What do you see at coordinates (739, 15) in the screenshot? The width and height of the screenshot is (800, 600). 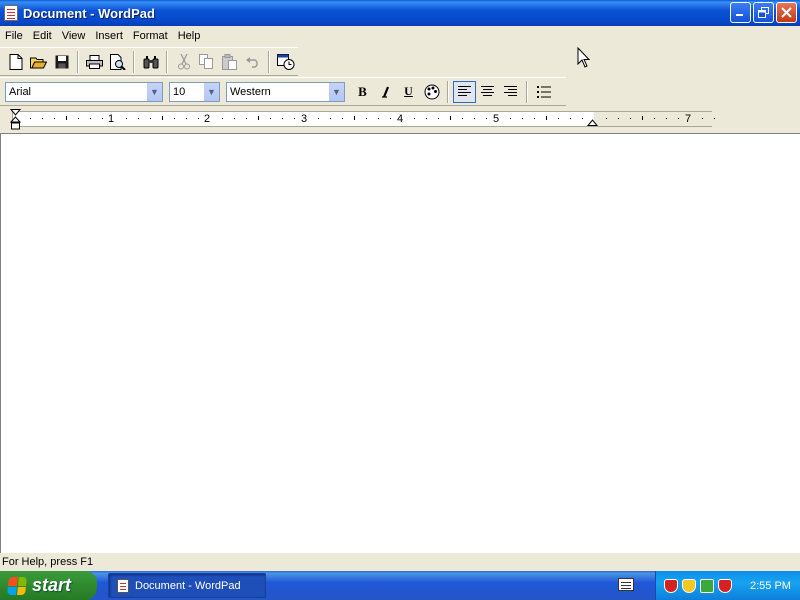 I see `minimize-icon` at bounding box center [739, 15].